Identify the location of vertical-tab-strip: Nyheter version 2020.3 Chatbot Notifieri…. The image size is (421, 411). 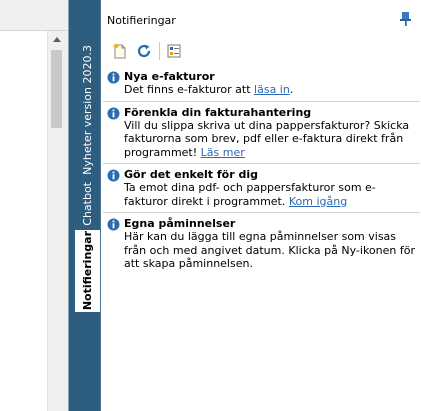
(84, 205).